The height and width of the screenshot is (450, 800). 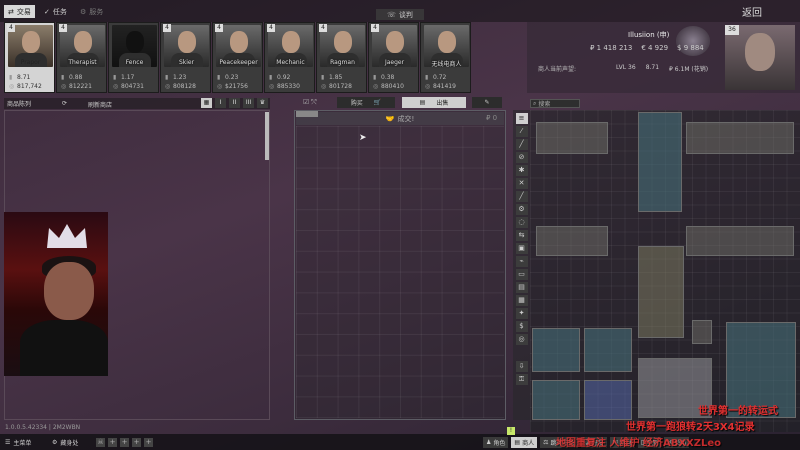 I want to click on traders-button: ▤ 商人, so click(x=524, y=442).